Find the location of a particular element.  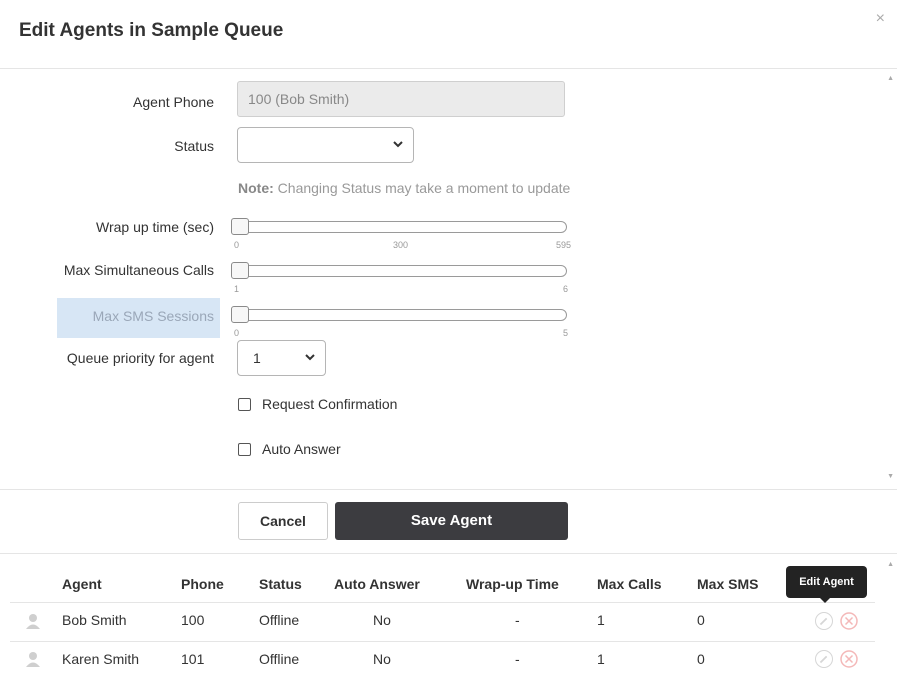

max-sms-slider-handle is located at coordinates (240, 314).